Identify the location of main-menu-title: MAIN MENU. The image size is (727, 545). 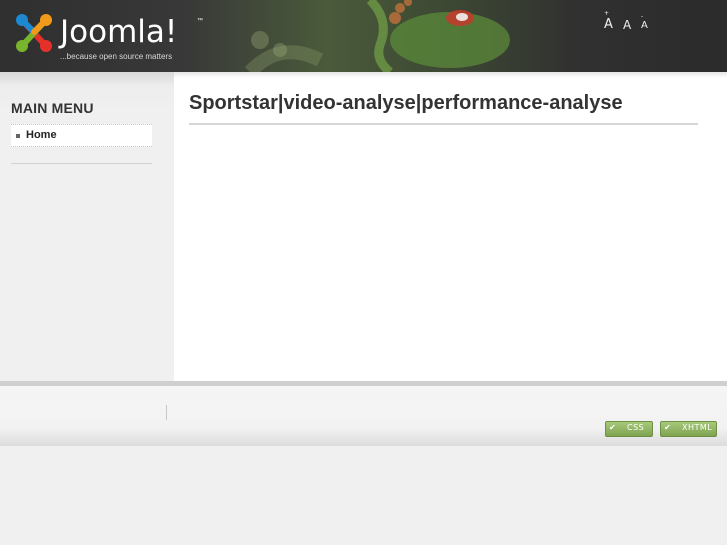
(52, 108).